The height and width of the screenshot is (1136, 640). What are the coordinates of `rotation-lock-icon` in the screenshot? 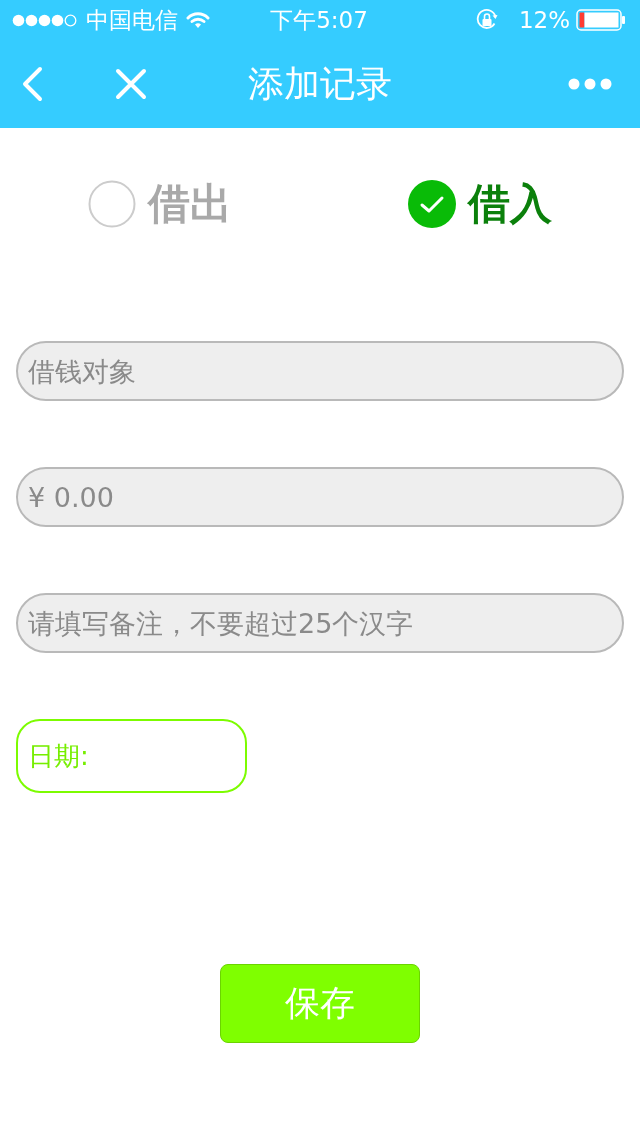 It's located at (486, 20).